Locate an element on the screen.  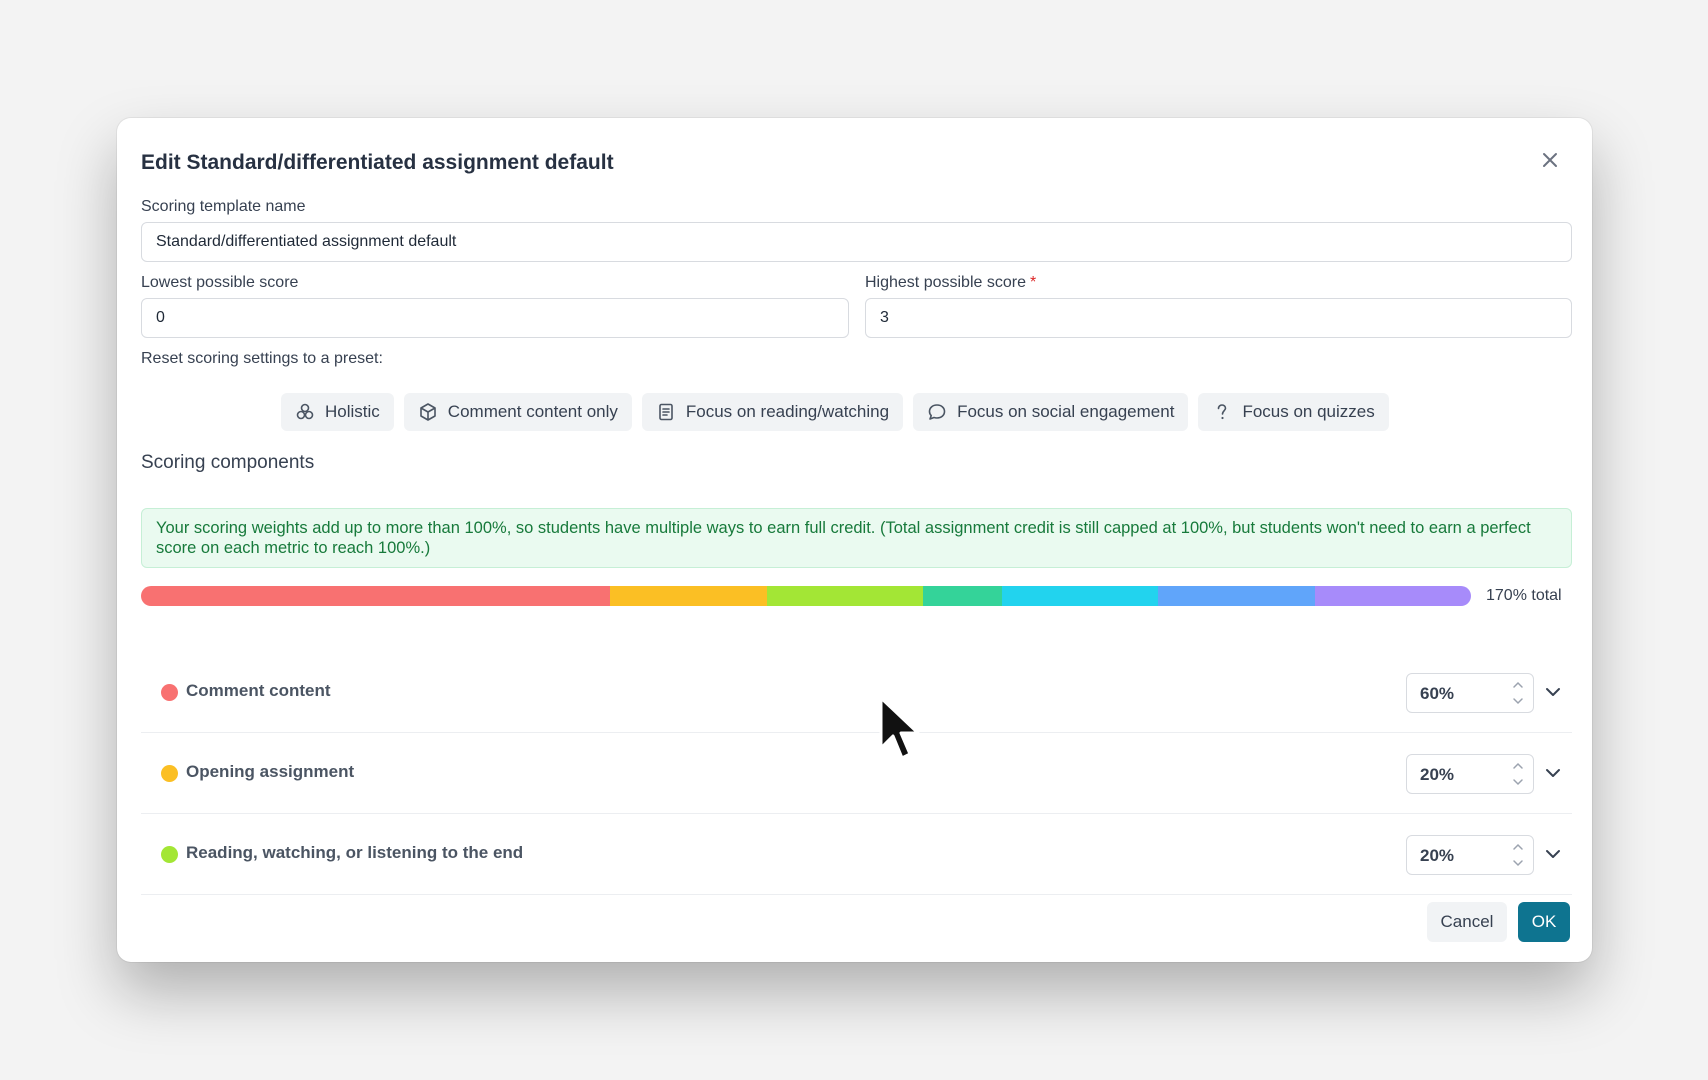
preset-comment-content-label: Comment content only is located at coordinates (532, 411).